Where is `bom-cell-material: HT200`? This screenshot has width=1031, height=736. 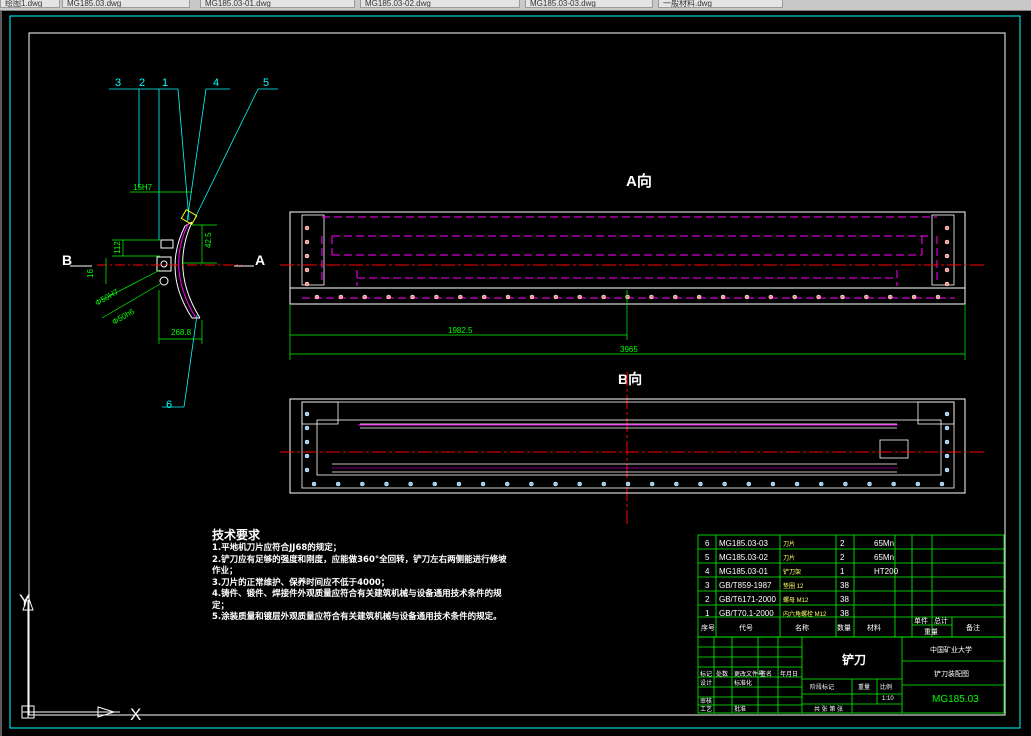 bom-cell-material: HT200 is located at coordinates (886, 571).